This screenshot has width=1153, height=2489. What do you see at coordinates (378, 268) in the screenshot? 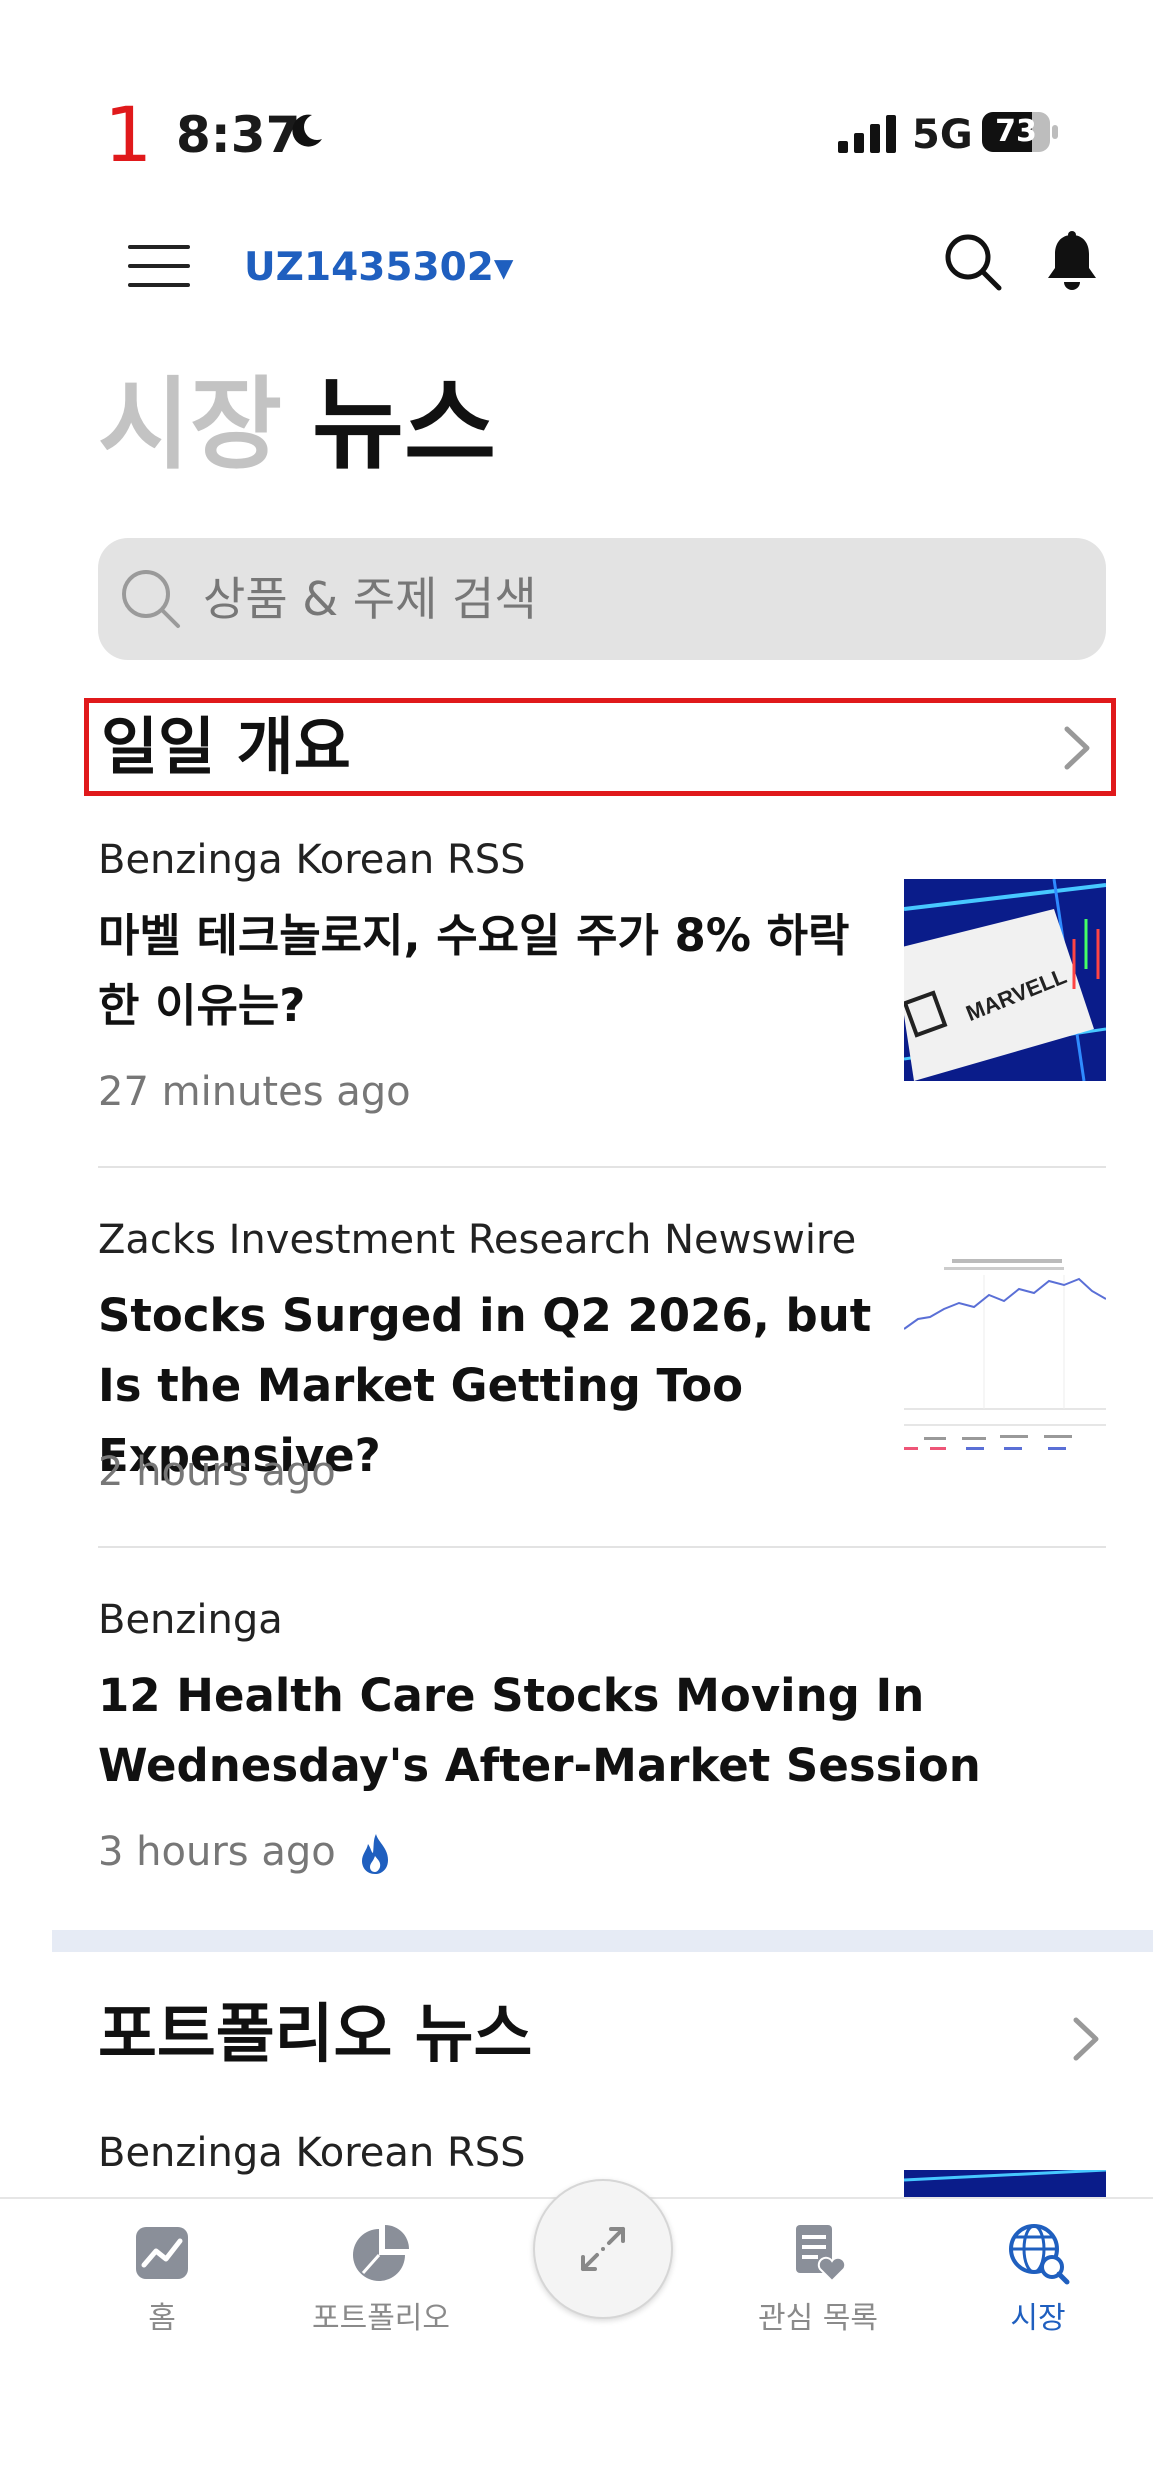
I see `account-selector: UZ1435302▾` at bounding box center [378, 268].